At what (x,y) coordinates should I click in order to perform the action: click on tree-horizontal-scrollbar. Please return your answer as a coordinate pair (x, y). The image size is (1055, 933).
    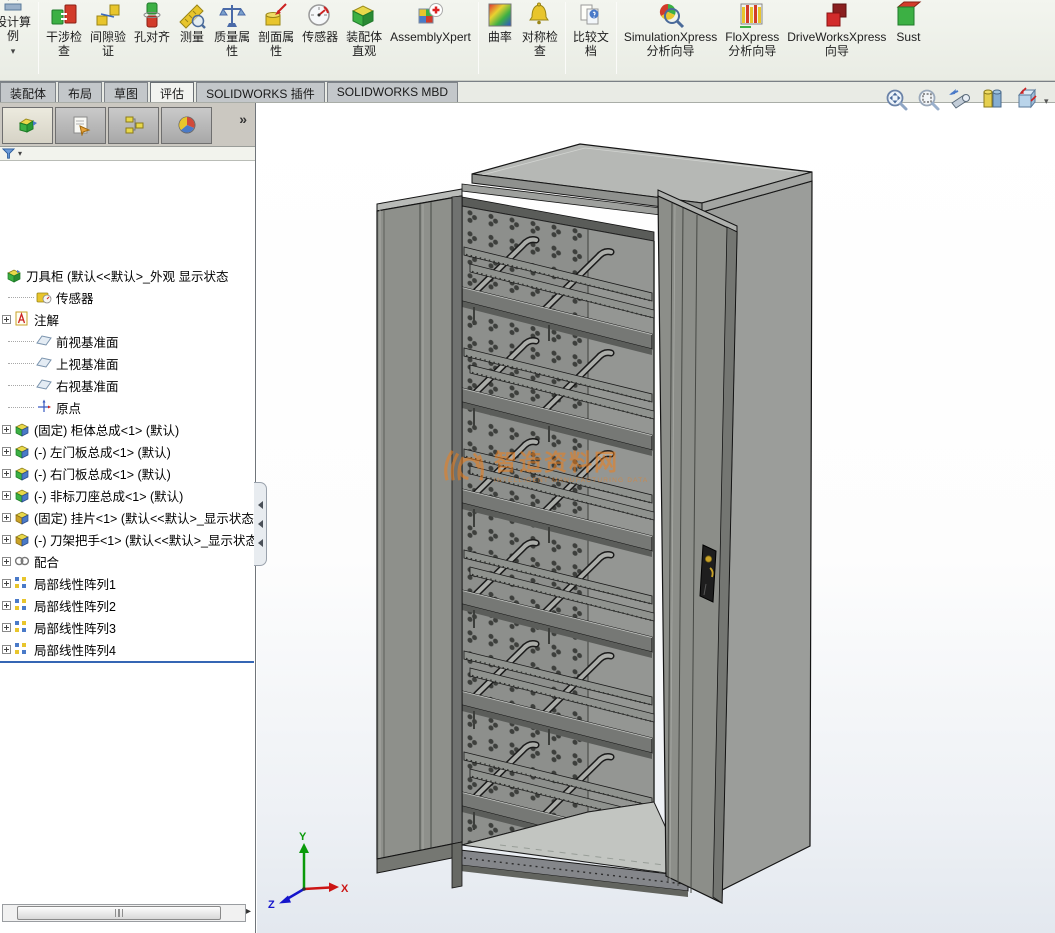
    Looking at the image, I should click on (124, 913).